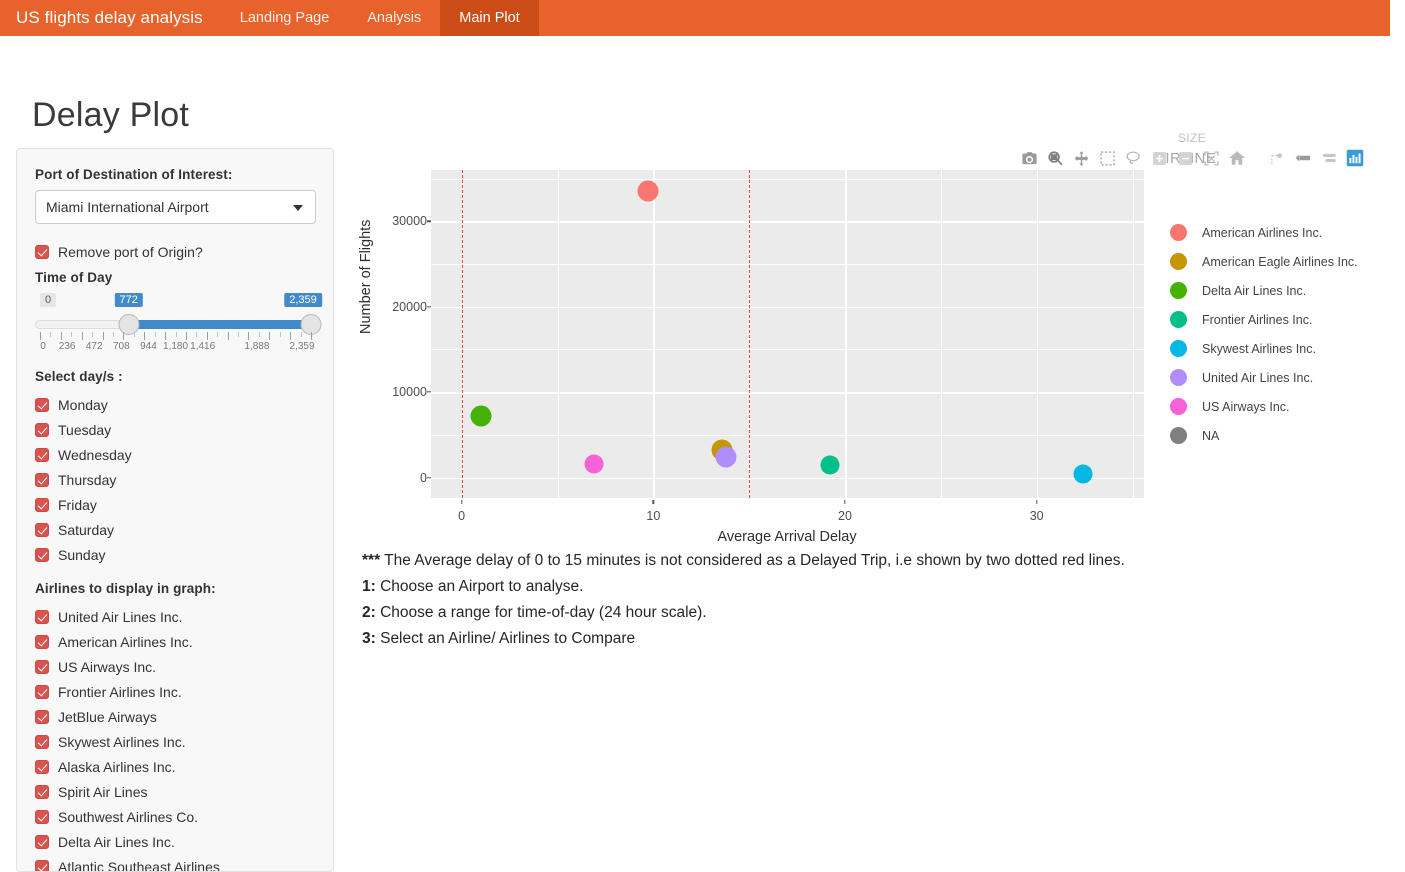  Describe the element at coordinates (1285, 377) in the screenshot. I see `legend-item-5: United Air Lines Inc.` at that location.